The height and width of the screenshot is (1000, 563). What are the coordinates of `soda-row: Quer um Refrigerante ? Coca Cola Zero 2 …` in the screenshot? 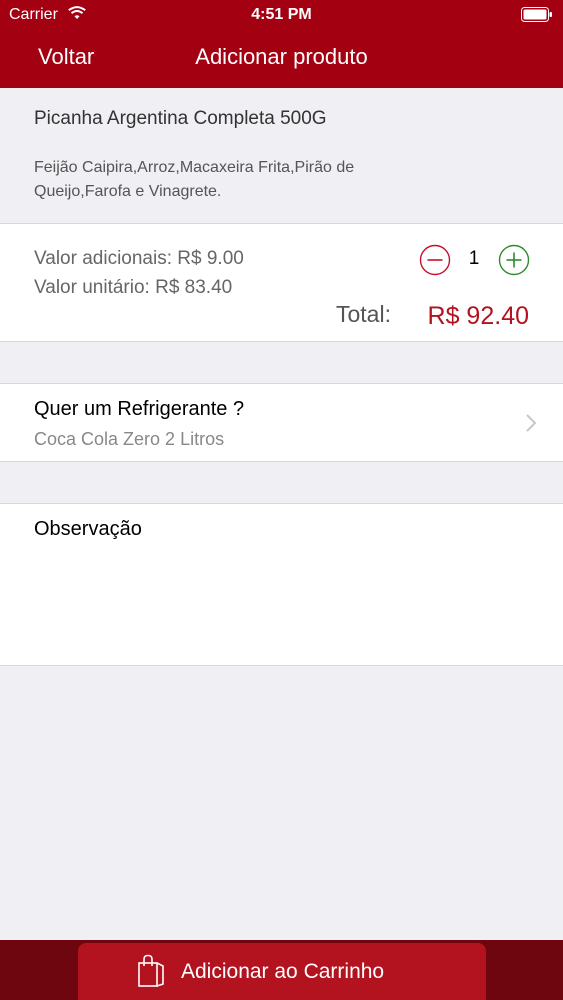 It's located at (281, 422).